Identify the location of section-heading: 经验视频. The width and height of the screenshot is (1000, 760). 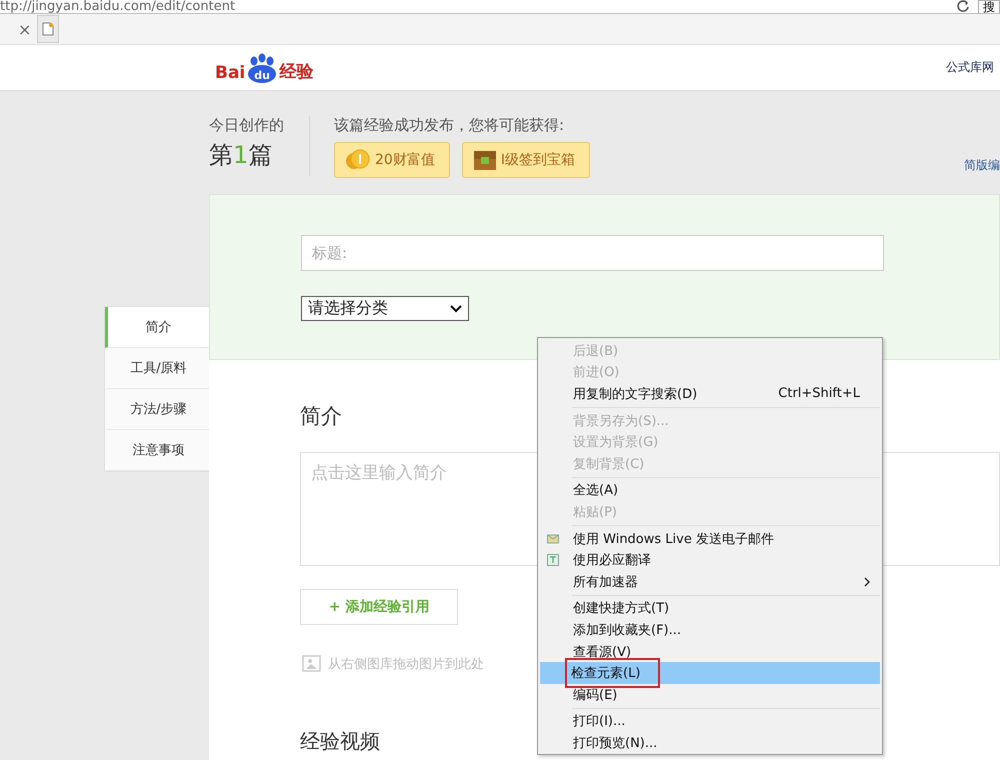
(340, 741).